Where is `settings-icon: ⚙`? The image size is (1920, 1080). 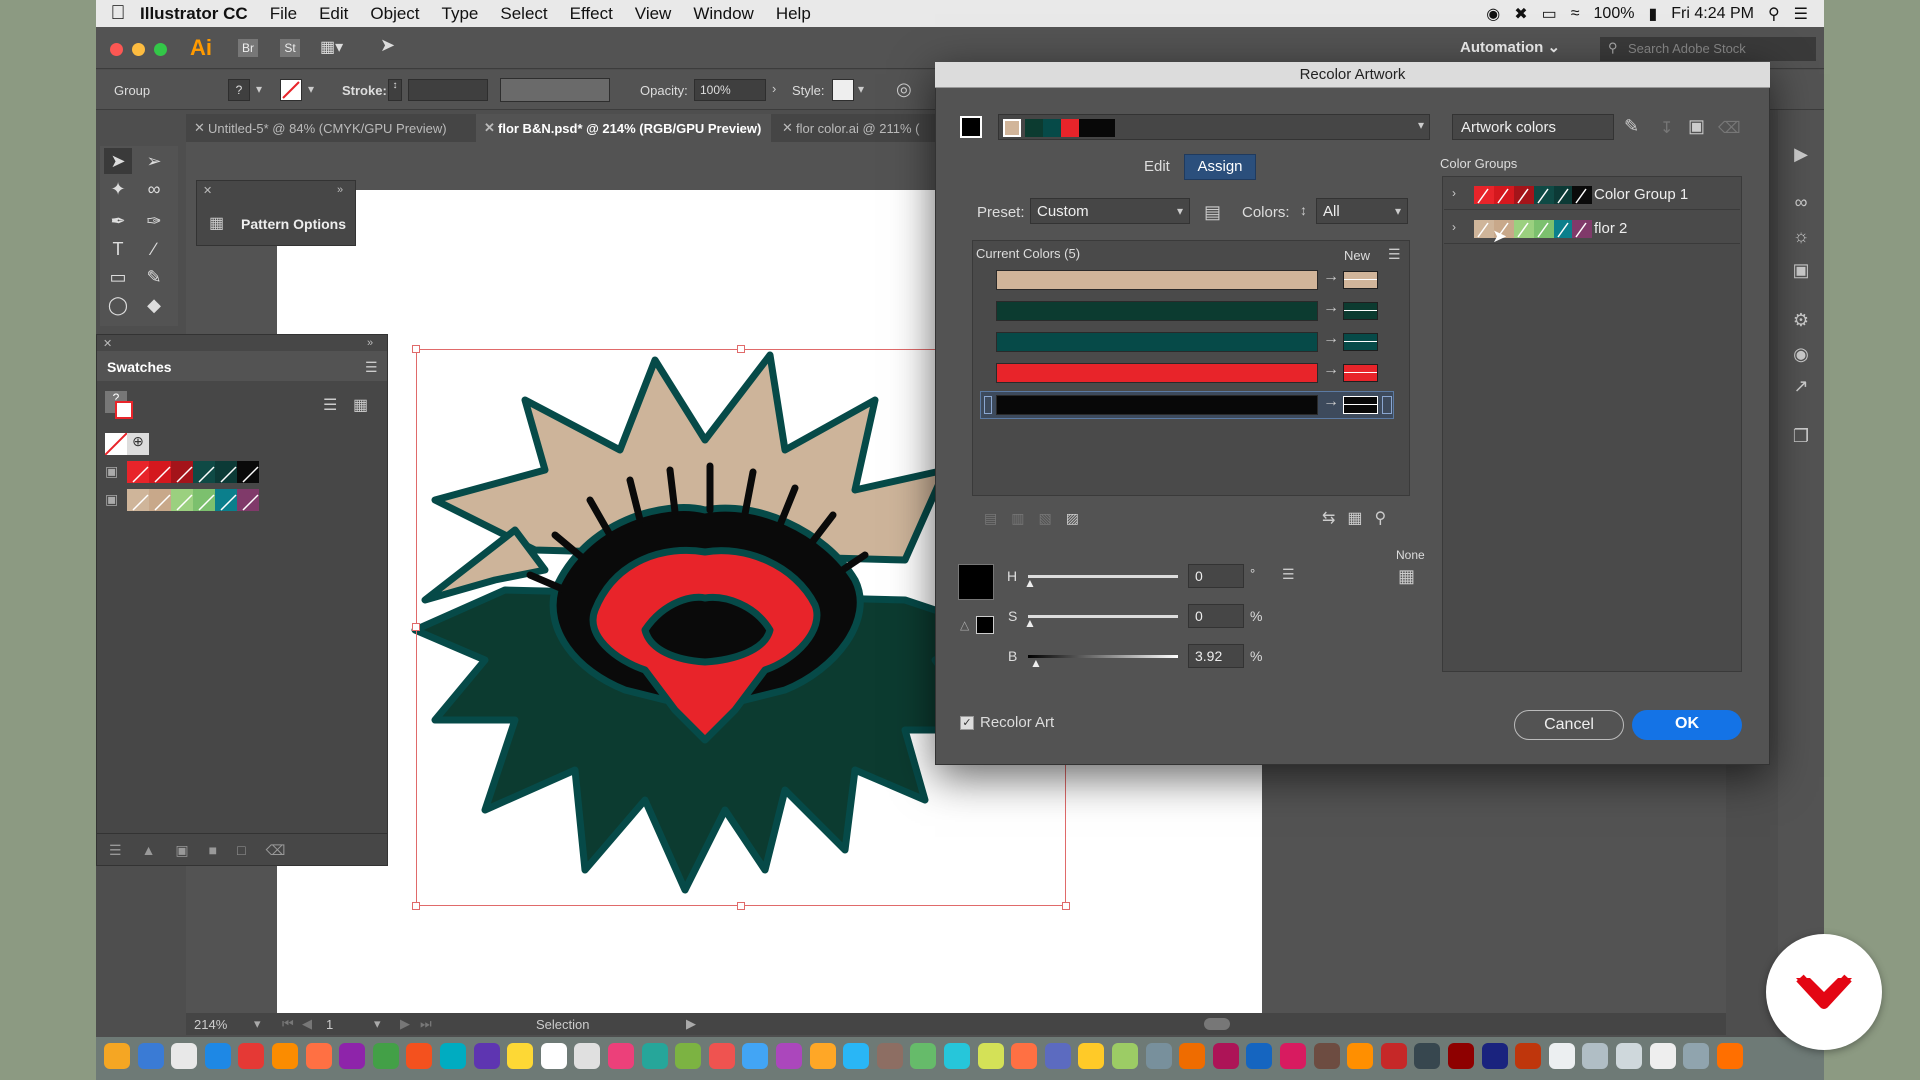 settings-icon: ⚙ is located at coordinates (1801, 321).